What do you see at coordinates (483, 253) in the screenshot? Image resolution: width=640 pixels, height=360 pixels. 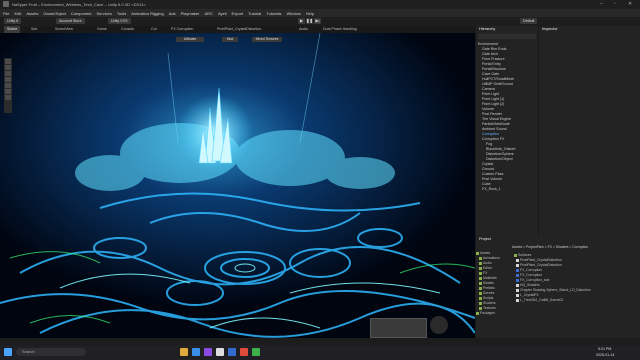 I see `tree-folder: Assets` at bounding box center [483, 253].